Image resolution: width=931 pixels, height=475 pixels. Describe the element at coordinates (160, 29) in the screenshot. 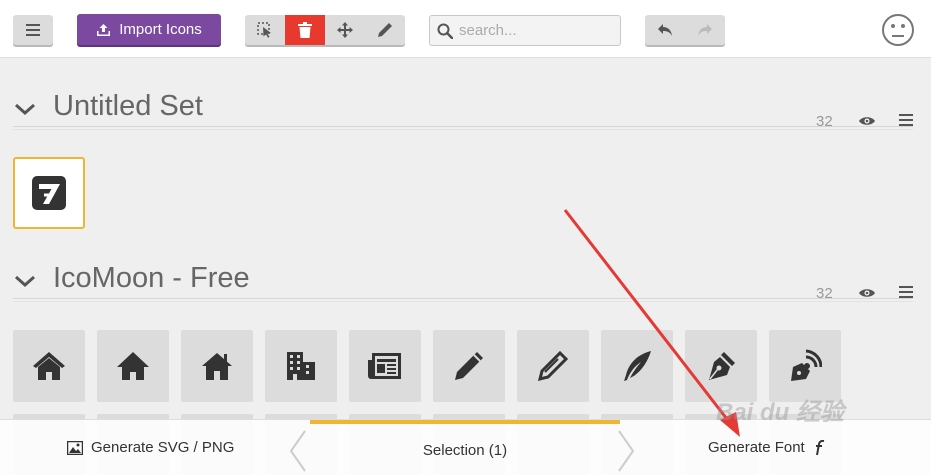

I see `import-icons-label: Import Icons` at that location.